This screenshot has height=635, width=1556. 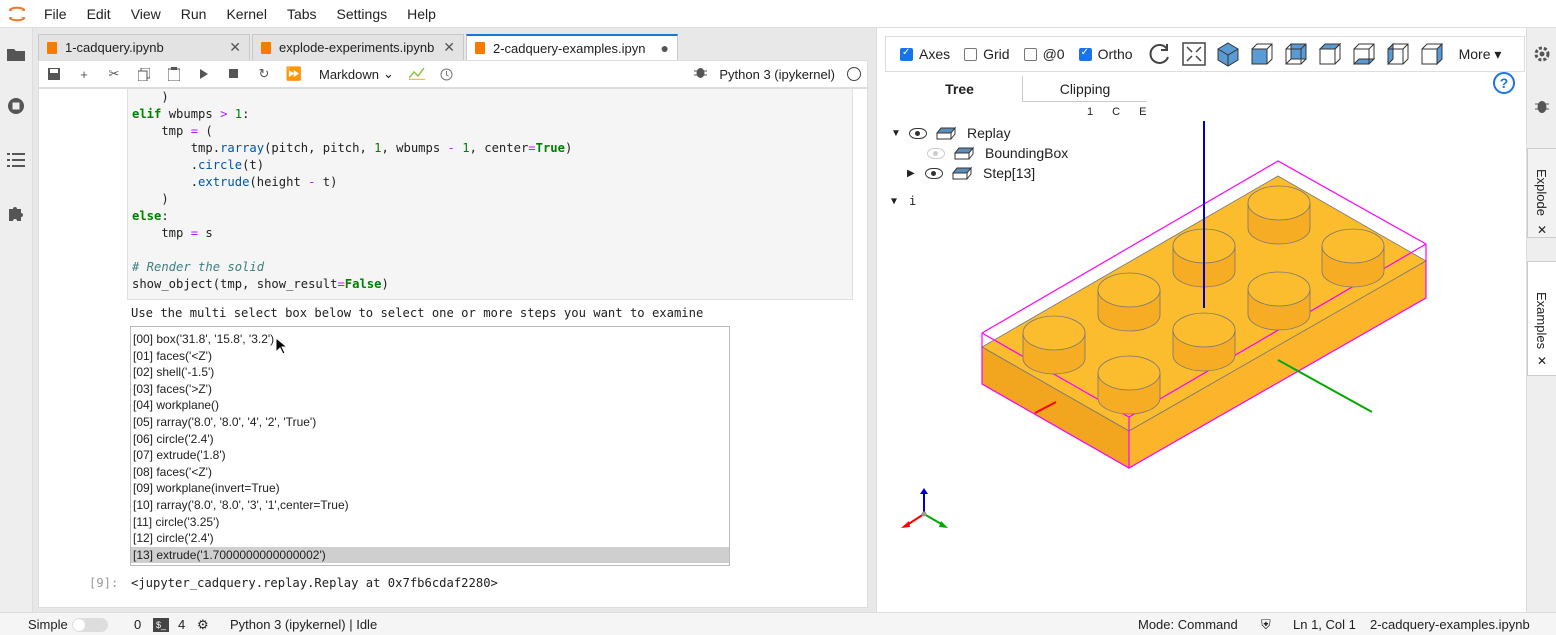 I want to click on checkbox-icon, so click(x=1030, y=54).